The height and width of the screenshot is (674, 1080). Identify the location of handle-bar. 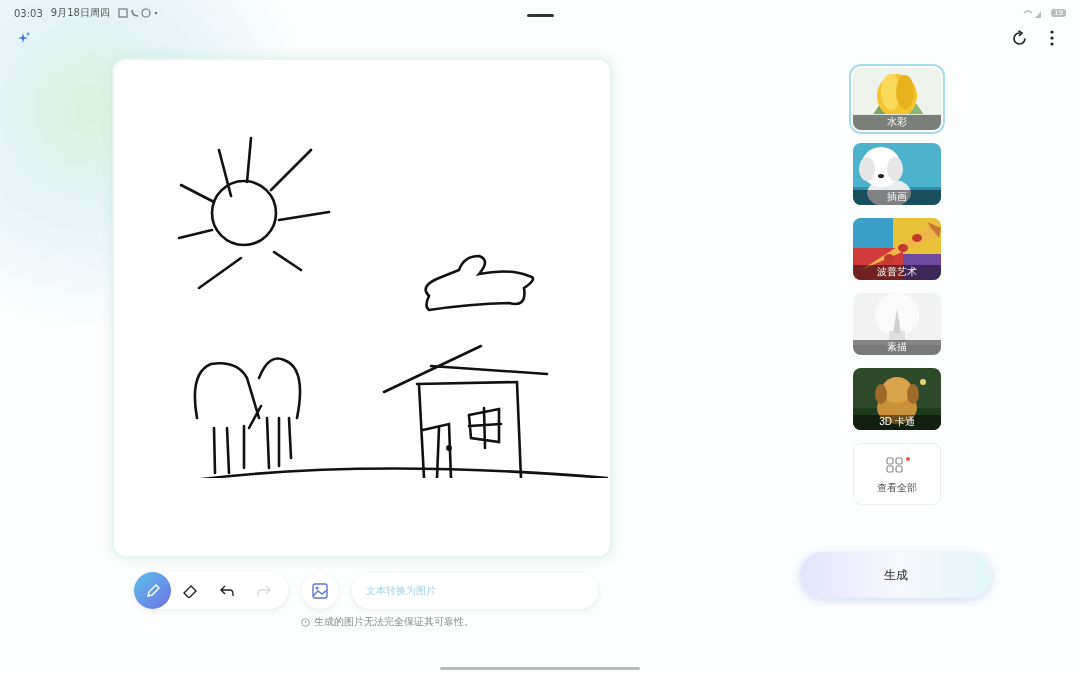
(540, 15).